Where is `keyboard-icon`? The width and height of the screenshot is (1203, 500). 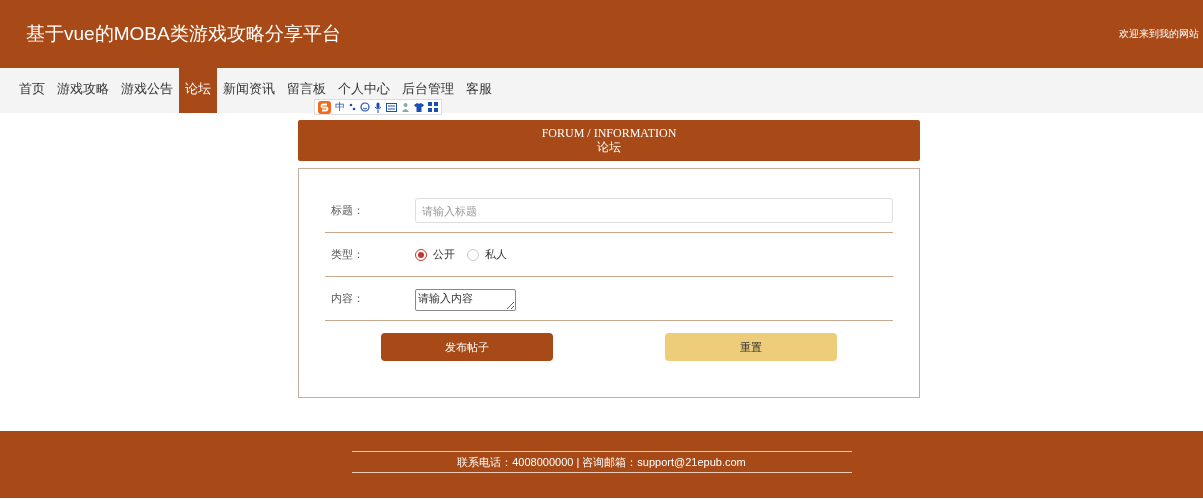
keyboard-icon is located at coordinates (391, 107).